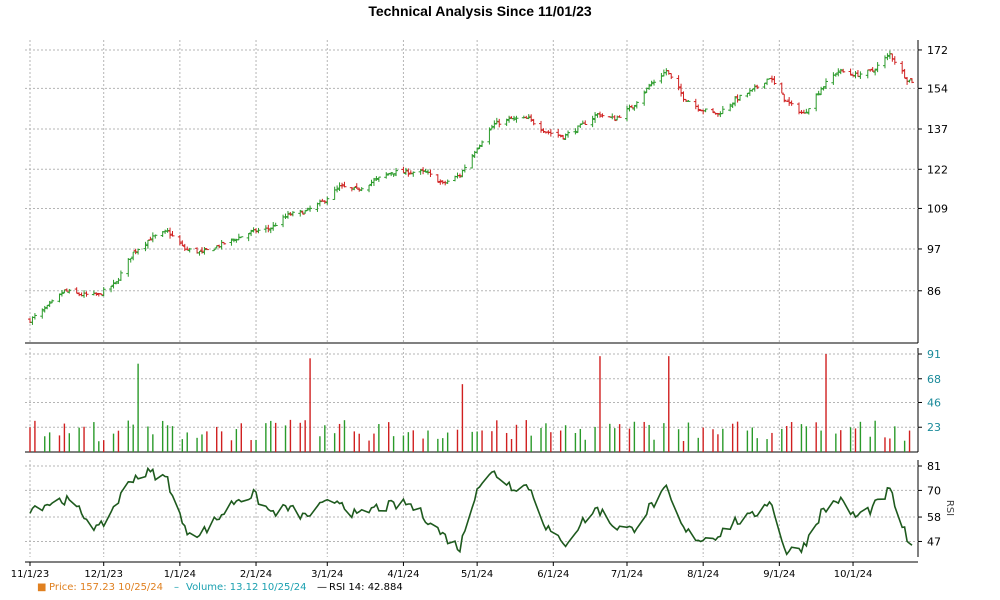 This screenshot has width=1000, height=600. Describe the element at coordinates (949, 508) in the screenshot. I see `rsi-axis-label: RSI` at that location.